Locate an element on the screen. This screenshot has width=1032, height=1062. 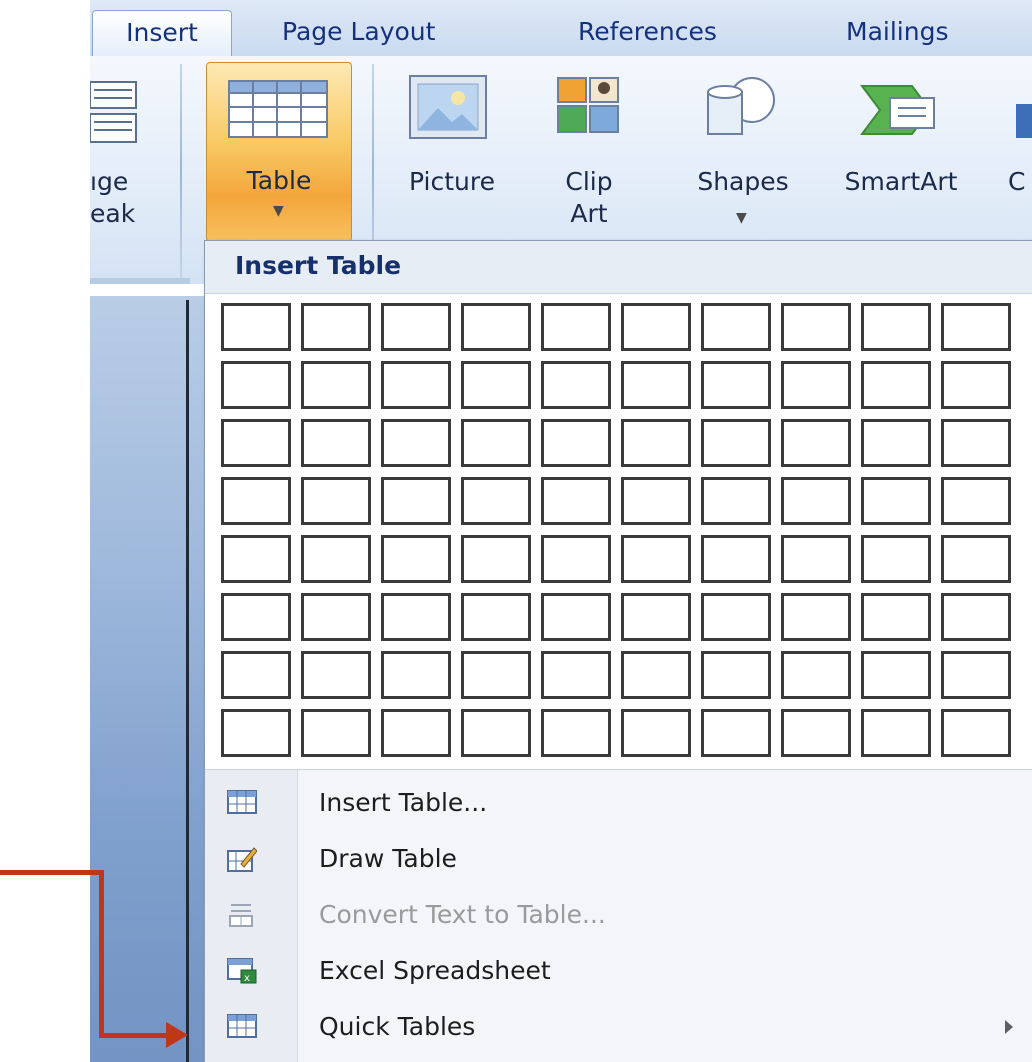
smartart-button: SmartArt is located at coordinates (901, 182).